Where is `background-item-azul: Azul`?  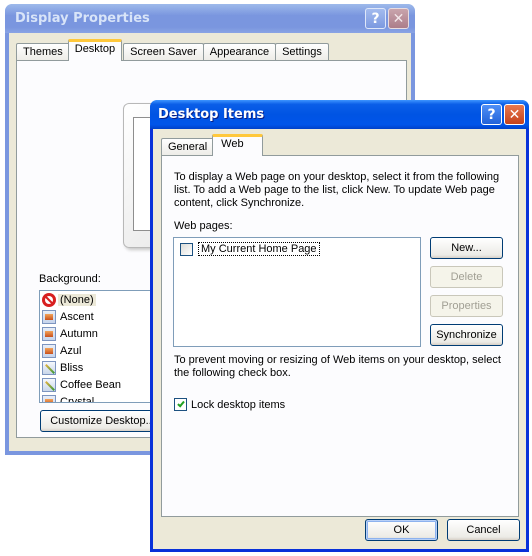 background-item-azul: Azul is located at coordinates (99, 350).